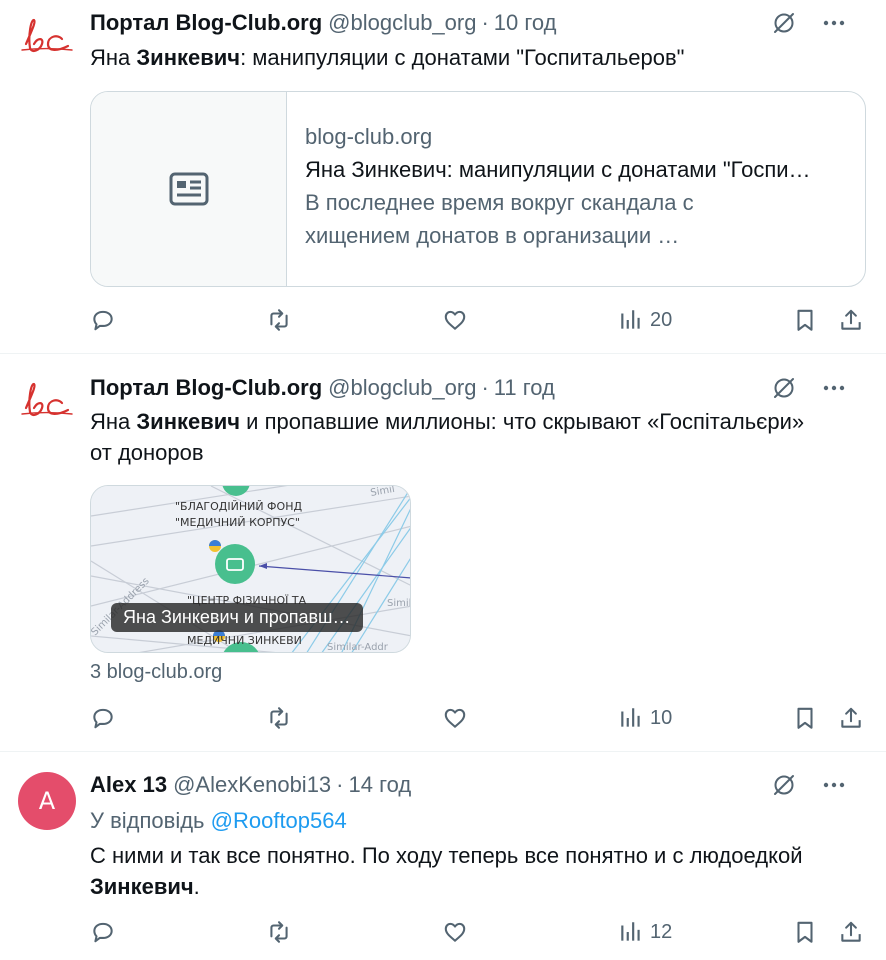 This screenshot has height=960, width=886. Describe the element at coordinates (150, 820) in the screenshot. I see `reply-label: У відповідь` at that location.